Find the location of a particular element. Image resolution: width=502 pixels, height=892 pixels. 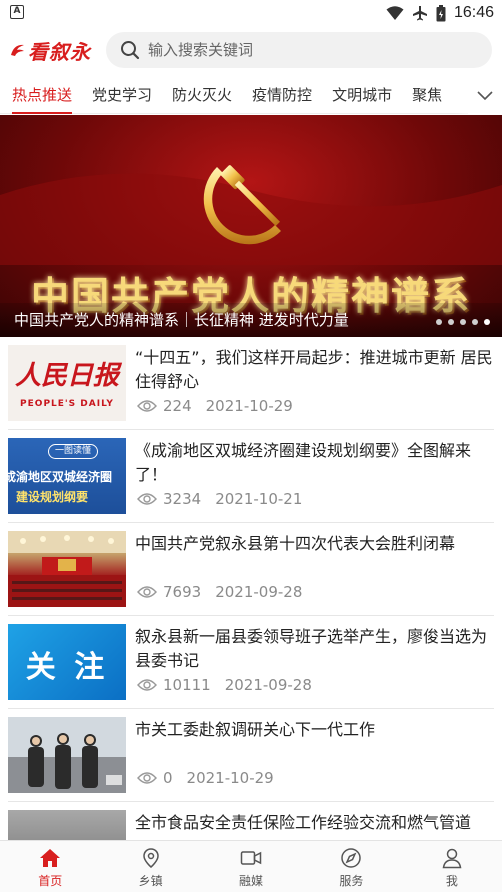

nav-label: 乡镇 is located at coordinates (150, 881).